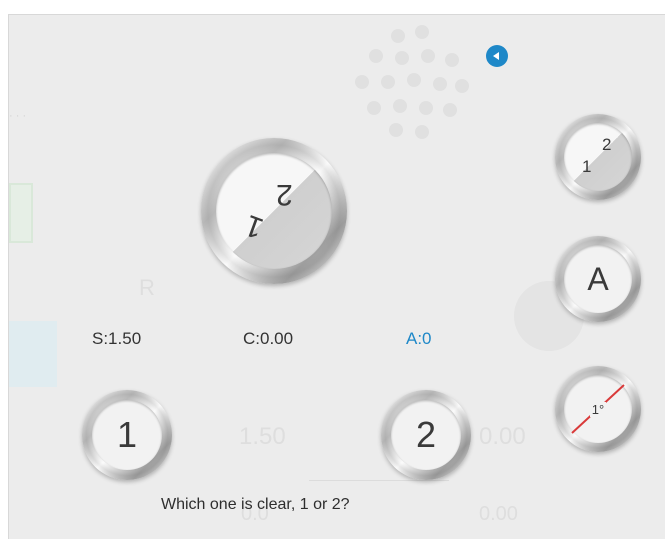 The width and height of the screenshot is (665, 539). Describe the element at coordinates (255, 504) in the screenshot. I see `question-prompt: Which one is clear, 1 or 2?` at that location.